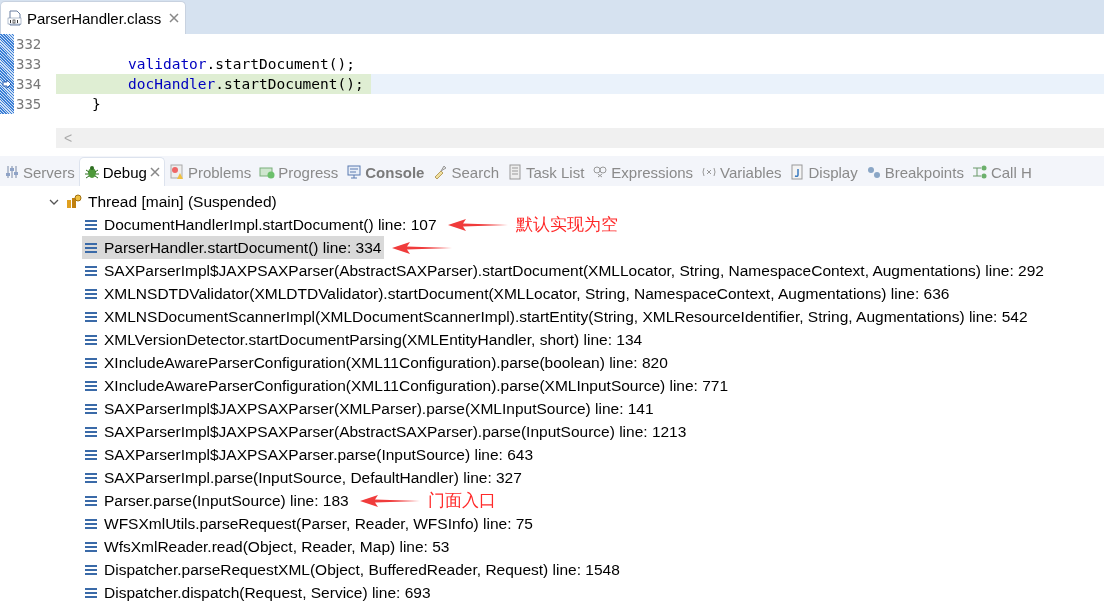  What do you see at coordinates (258, 592) in the screenshot?
I see `stack-frame: Dispatcher.dispatch(Request, Service) line: 693` at bounding box center [258, 592].